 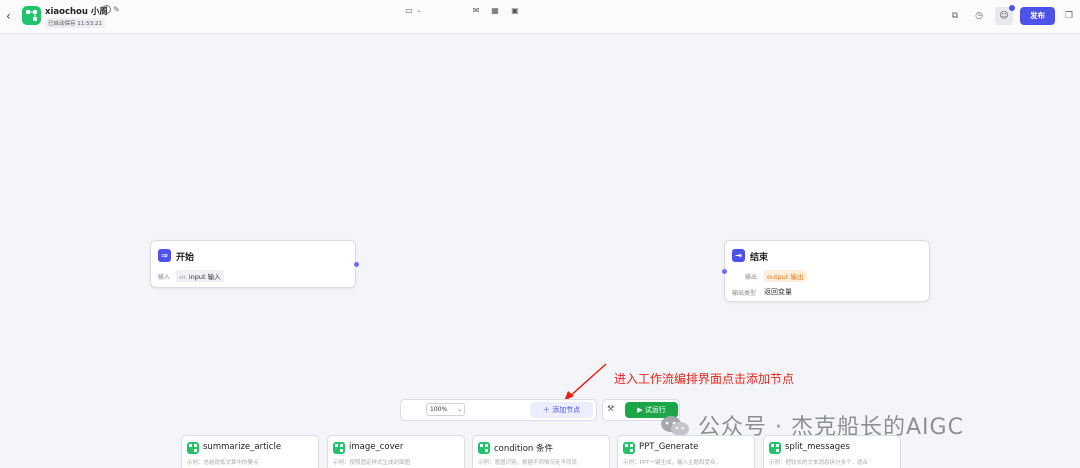 What do you see at coordinates (372, 463) in the screenshot?
I see `card-desc: 示例：按照固定样式生成封面图` at bounding box center [372, 463].